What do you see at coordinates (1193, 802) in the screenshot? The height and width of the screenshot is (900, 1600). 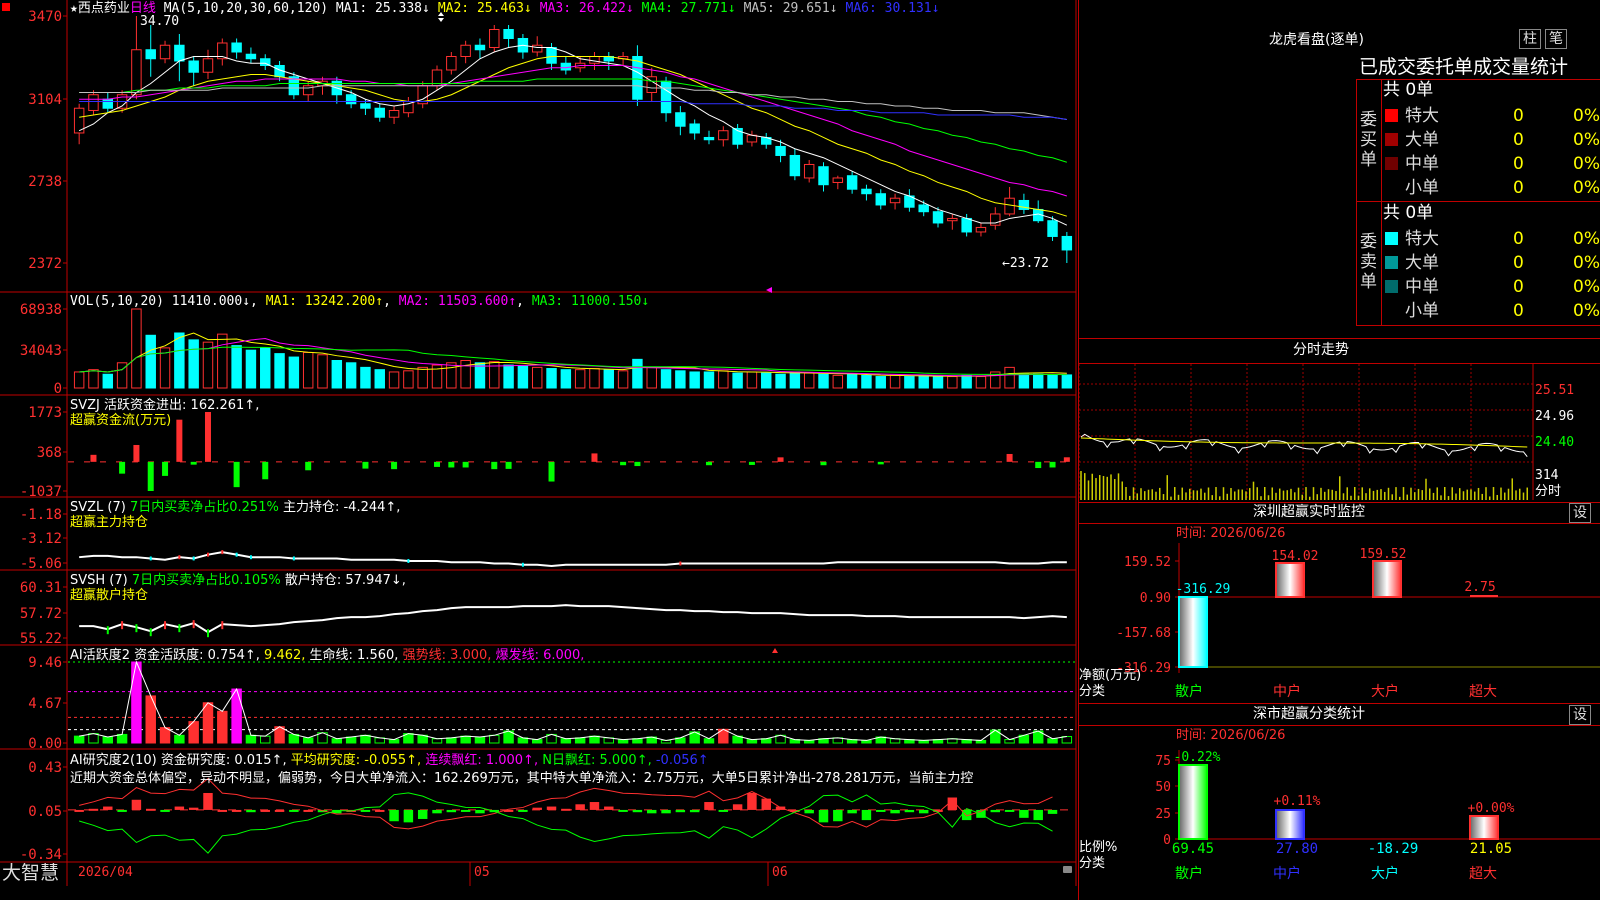 I see `class-bar-retail` at bounding box center [1193, 802].